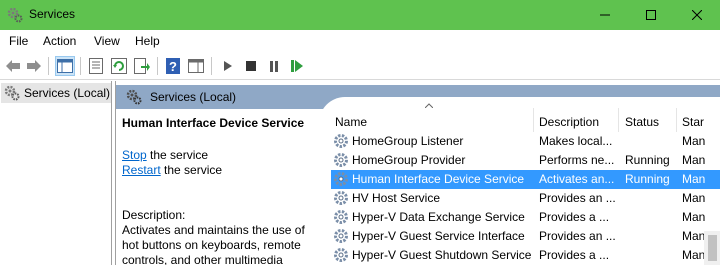 The height and width of the screenshot is (265, 720). Describe the element at coordinates (141, 170) in the screenshot. I see `restart-link: Restart` at that location.